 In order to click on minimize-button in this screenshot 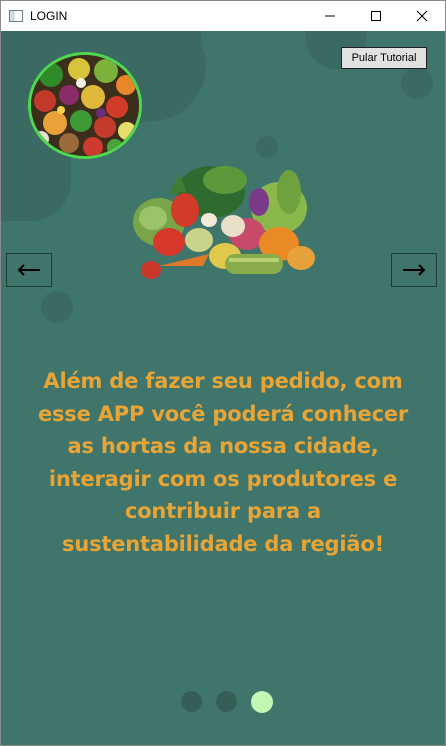, I will do `click(330, 16)`.